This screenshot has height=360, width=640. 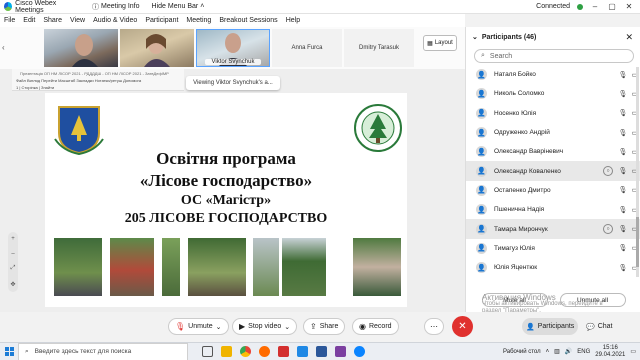 What do you see at coordinates (321, 351) in the screenshot?
I see `word-icon` at bounding box center [321, 351].